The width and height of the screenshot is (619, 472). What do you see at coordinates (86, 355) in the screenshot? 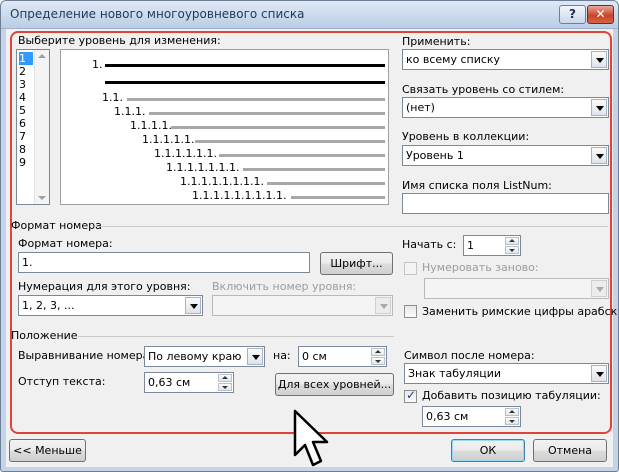
I see `align-label: Выравнивание номера:` at bounding box center [86, 355].